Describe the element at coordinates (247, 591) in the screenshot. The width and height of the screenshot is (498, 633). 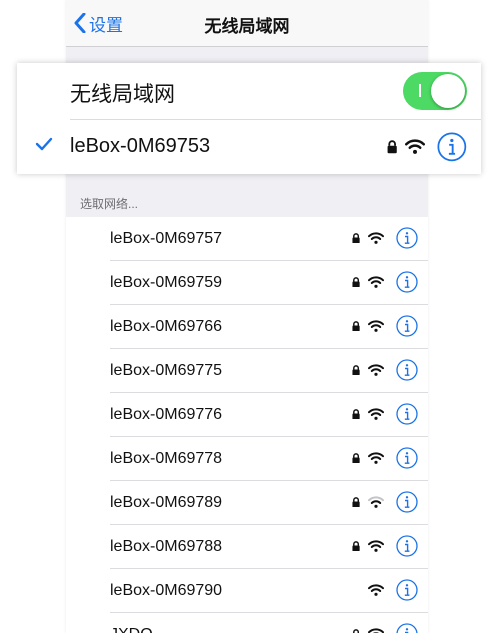
I see `network-row: leBox-0M69790` at that location.